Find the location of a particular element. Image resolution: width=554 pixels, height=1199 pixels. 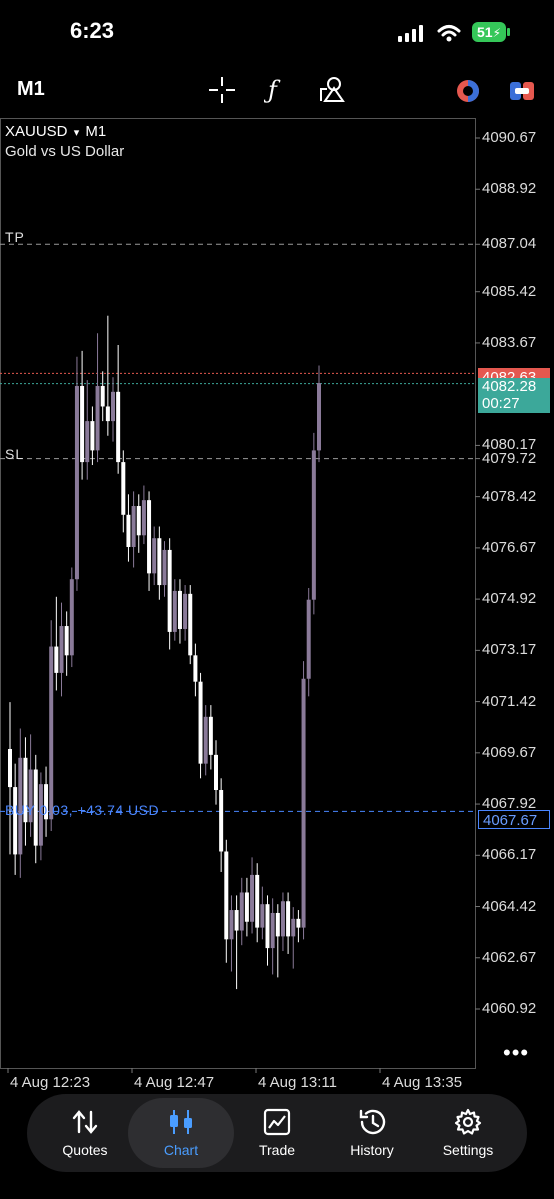

price-tick-label: 4071.42 is located at coordinates (509, 701).